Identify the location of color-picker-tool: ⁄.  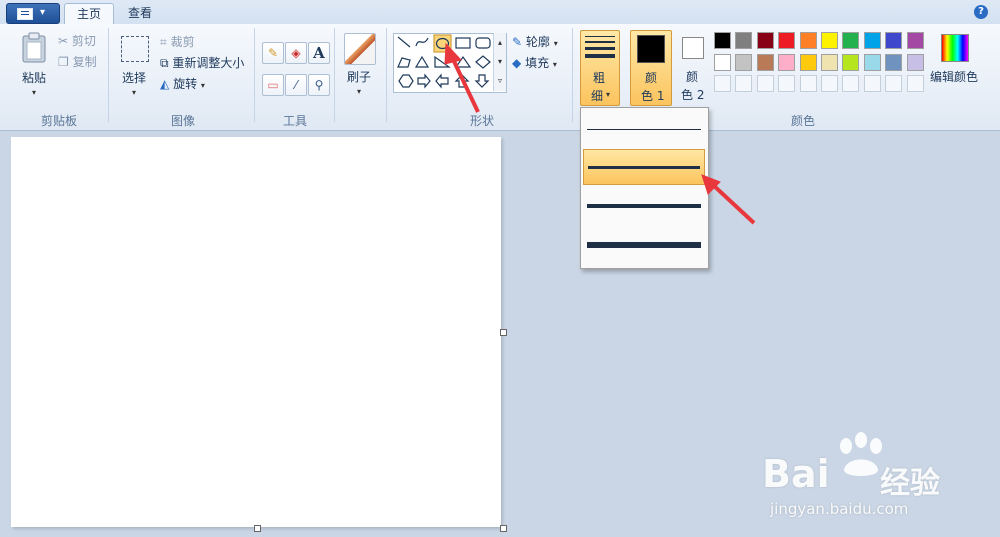
(296, 85).